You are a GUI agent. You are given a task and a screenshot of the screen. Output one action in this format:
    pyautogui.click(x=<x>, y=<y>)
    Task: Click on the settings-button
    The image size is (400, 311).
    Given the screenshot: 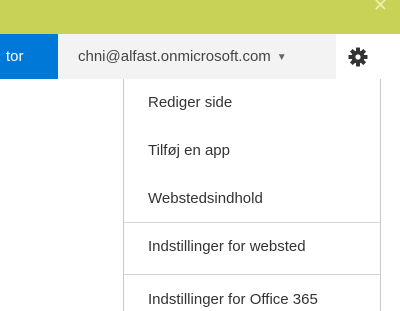 What is the action you would take?
    pyautogui.click(x=358, y=56)
    